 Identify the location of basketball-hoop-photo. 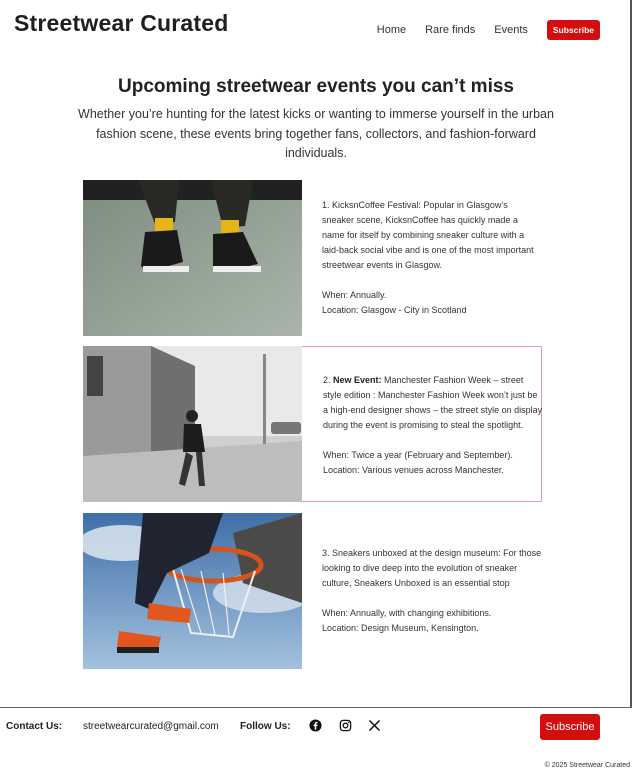
(192, 591).